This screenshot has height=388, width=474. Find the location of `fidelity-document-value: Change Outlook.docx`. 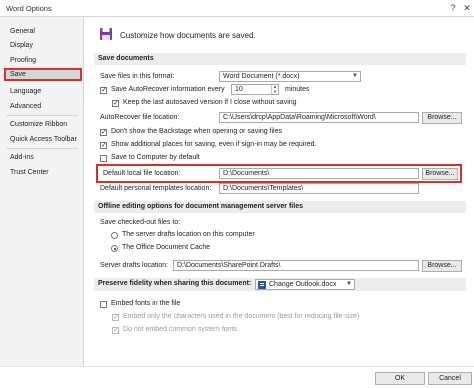

fidelity-document-value: Change Outlook.docx is located at coordinates (303, 284).